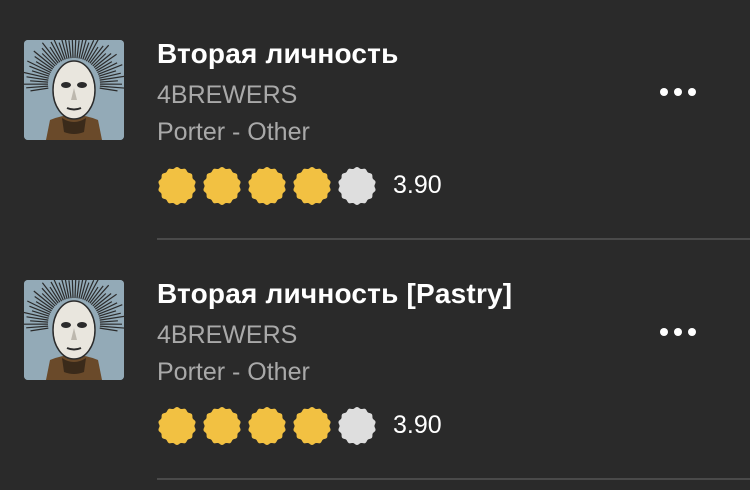 This screenshot has height=490, width=750. What do you see at coordinates (334, 294) in the screenshot?
I see `beer-name: Вторая личность [Pastry]` at bounding box center [334, 294].